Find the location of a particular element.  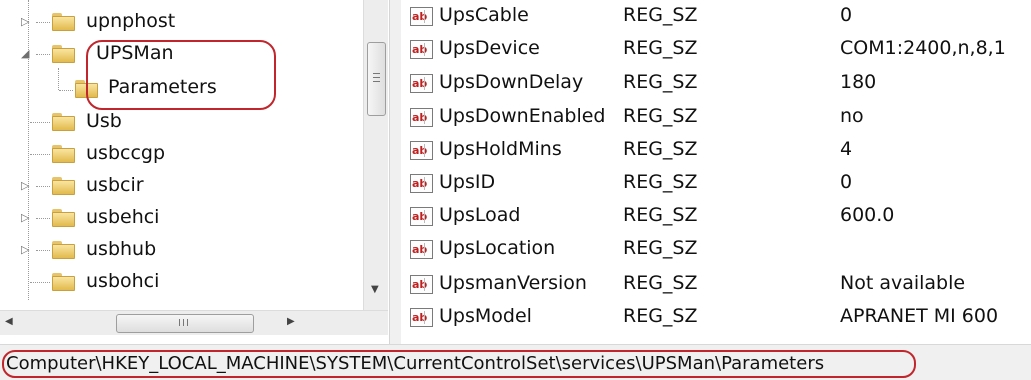

tree-item-label: usbhub is located at coordinates (121, 249).